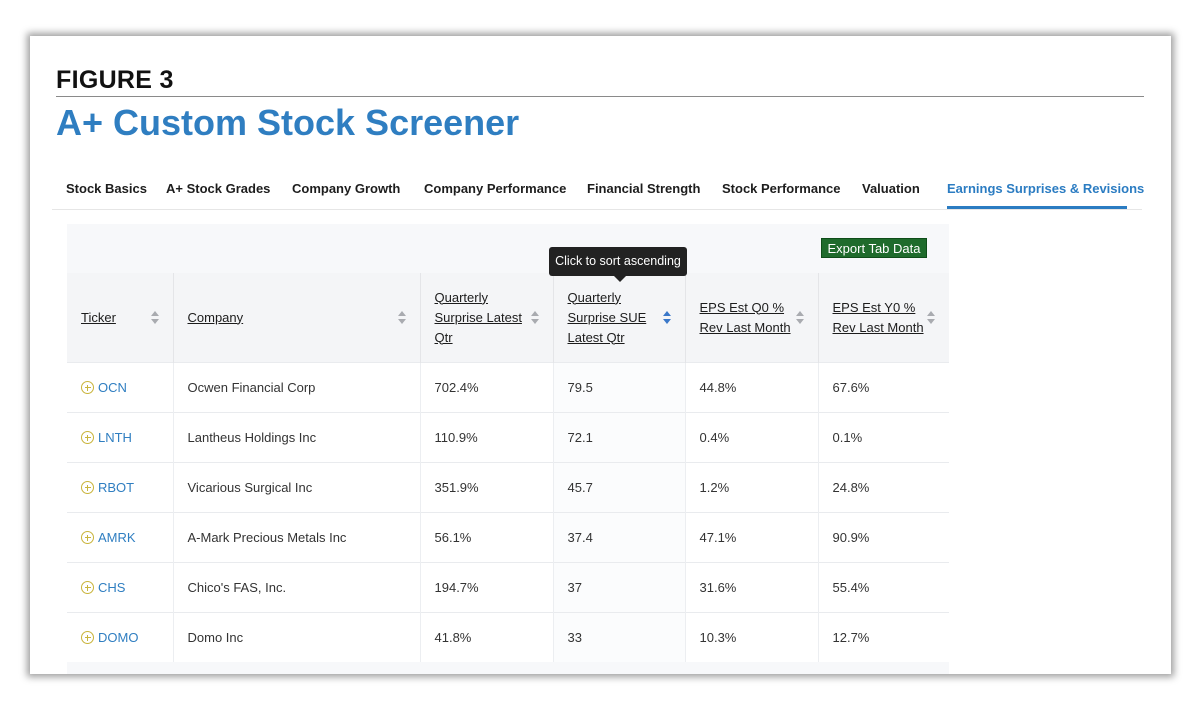 The width and height of the screenshot is (1200, 711). What do you see at coordinates (1037, 207) in the screenshot?
I see `active-tab-indicator` at bounding box center [1037, 207].